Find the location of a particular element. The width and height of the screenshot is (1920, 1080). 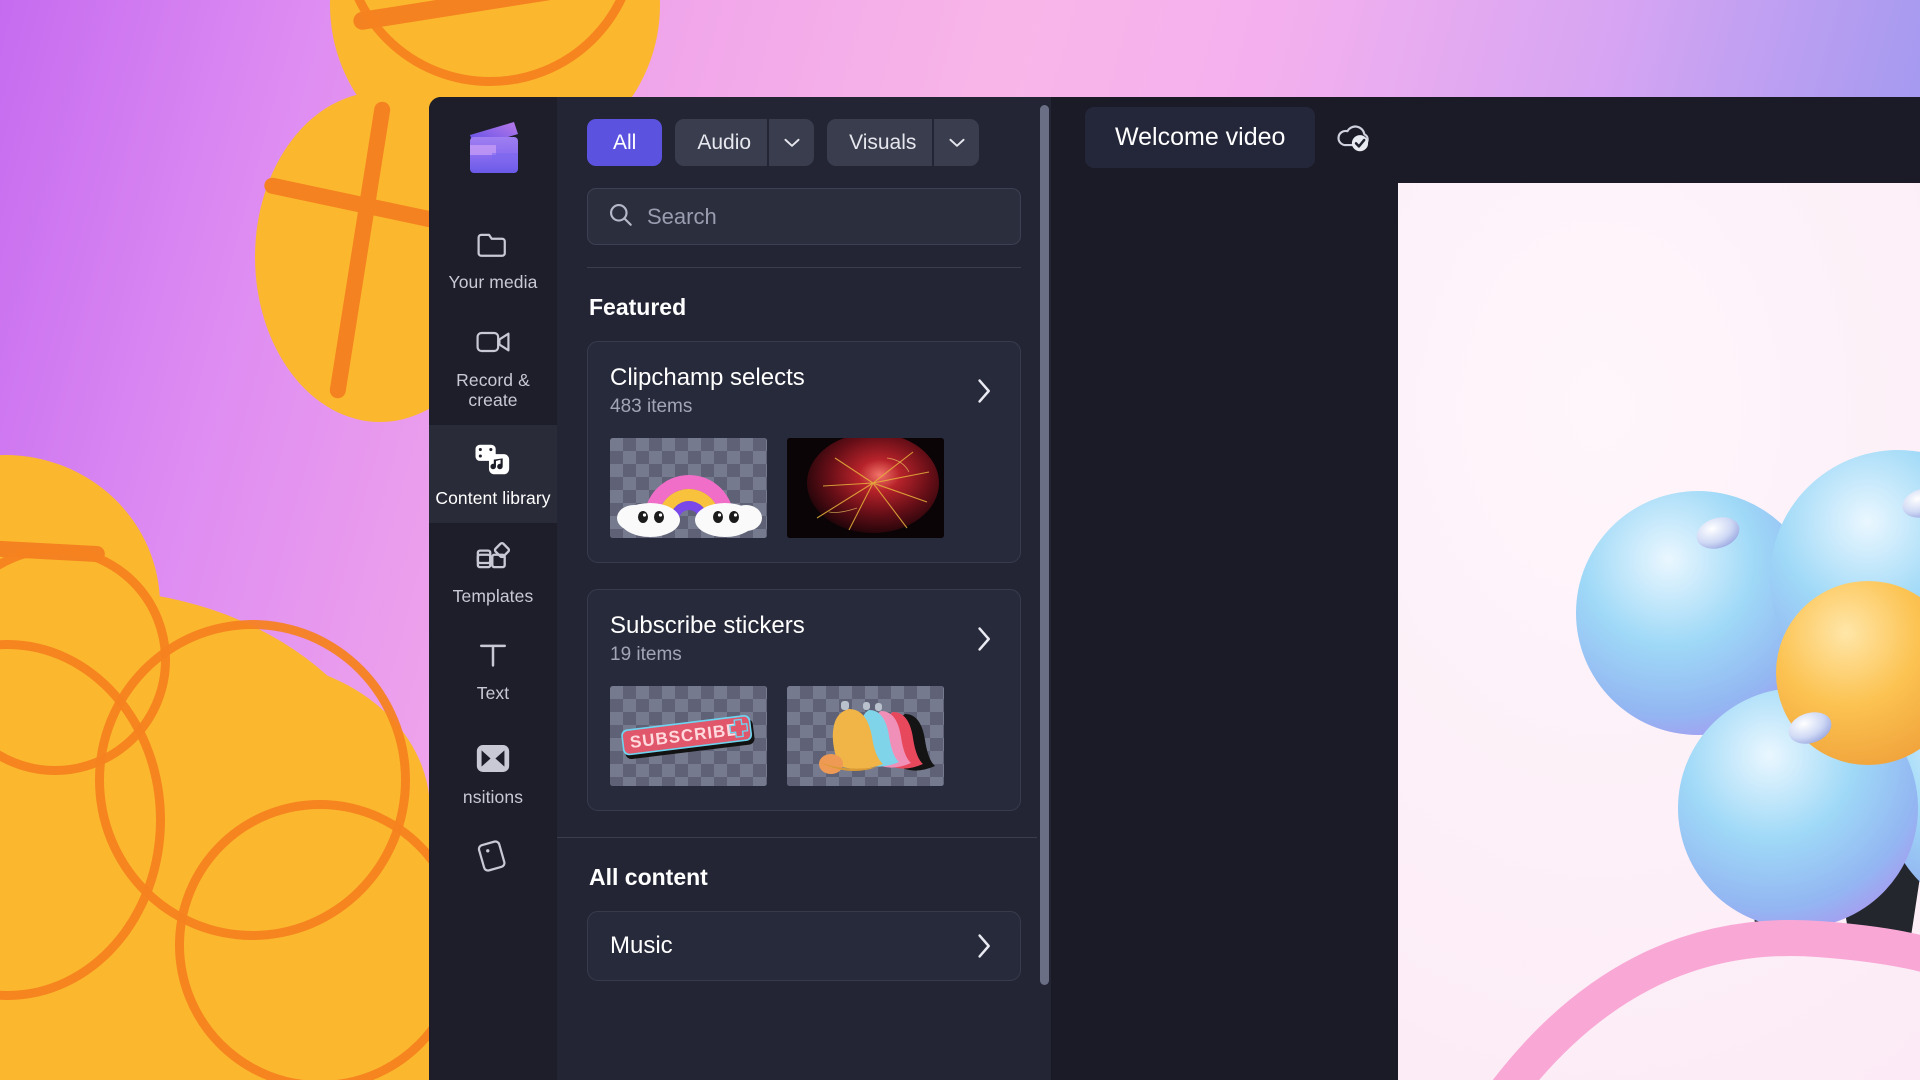

collection-card: Clipchamp selects 483 items is located at coordinates (804, 452).